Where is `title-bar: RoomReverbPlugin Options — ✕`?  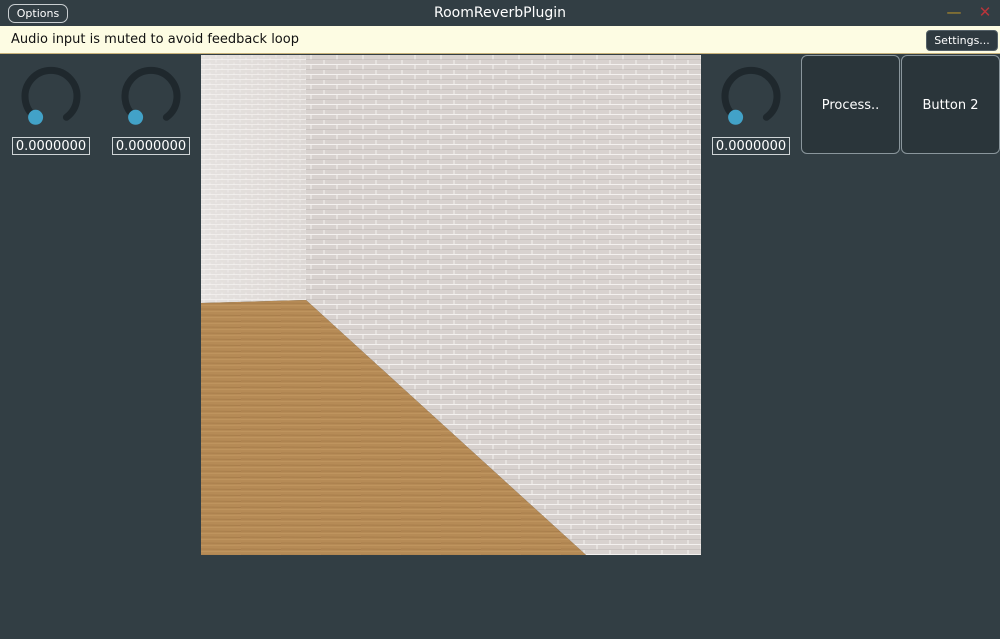
title-bar: RoomReverbPlugin Options — ✕ is located at coordinates (500, 13).